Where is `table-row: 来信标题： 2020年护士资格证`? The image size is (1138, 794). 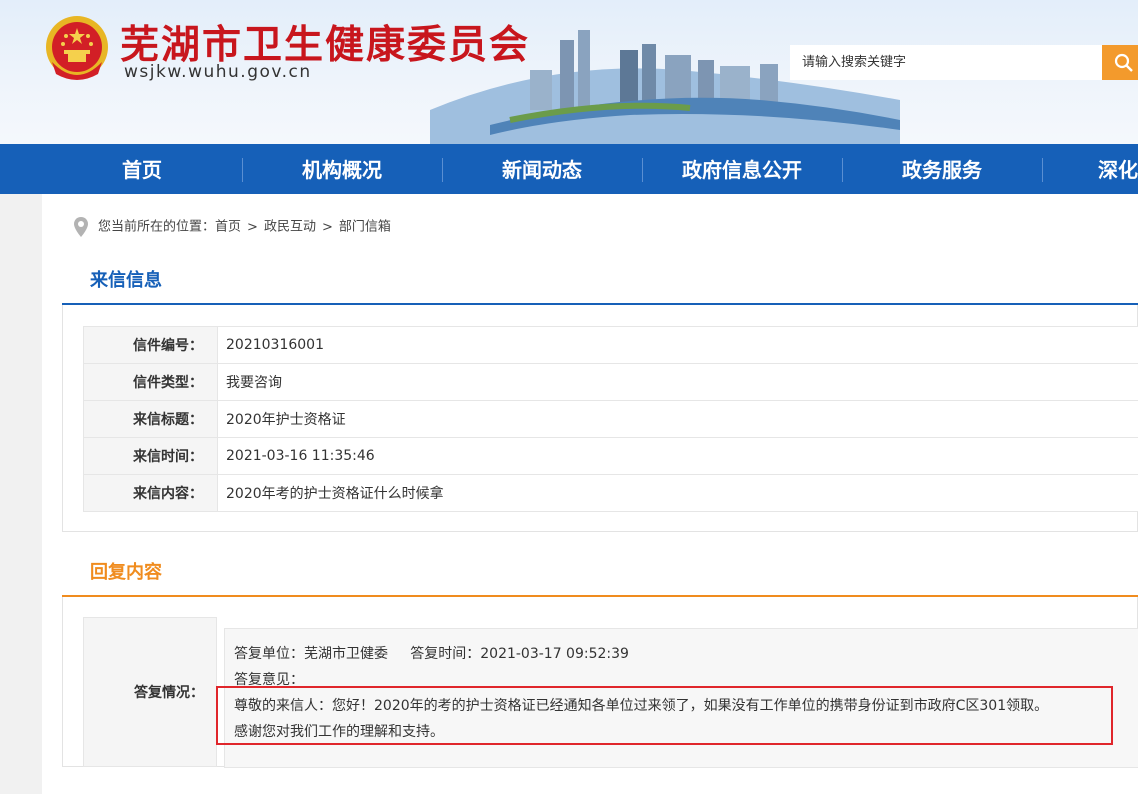
table-row: 来信标题： 2020年护士资格证 is located at coordinates (611, 419).